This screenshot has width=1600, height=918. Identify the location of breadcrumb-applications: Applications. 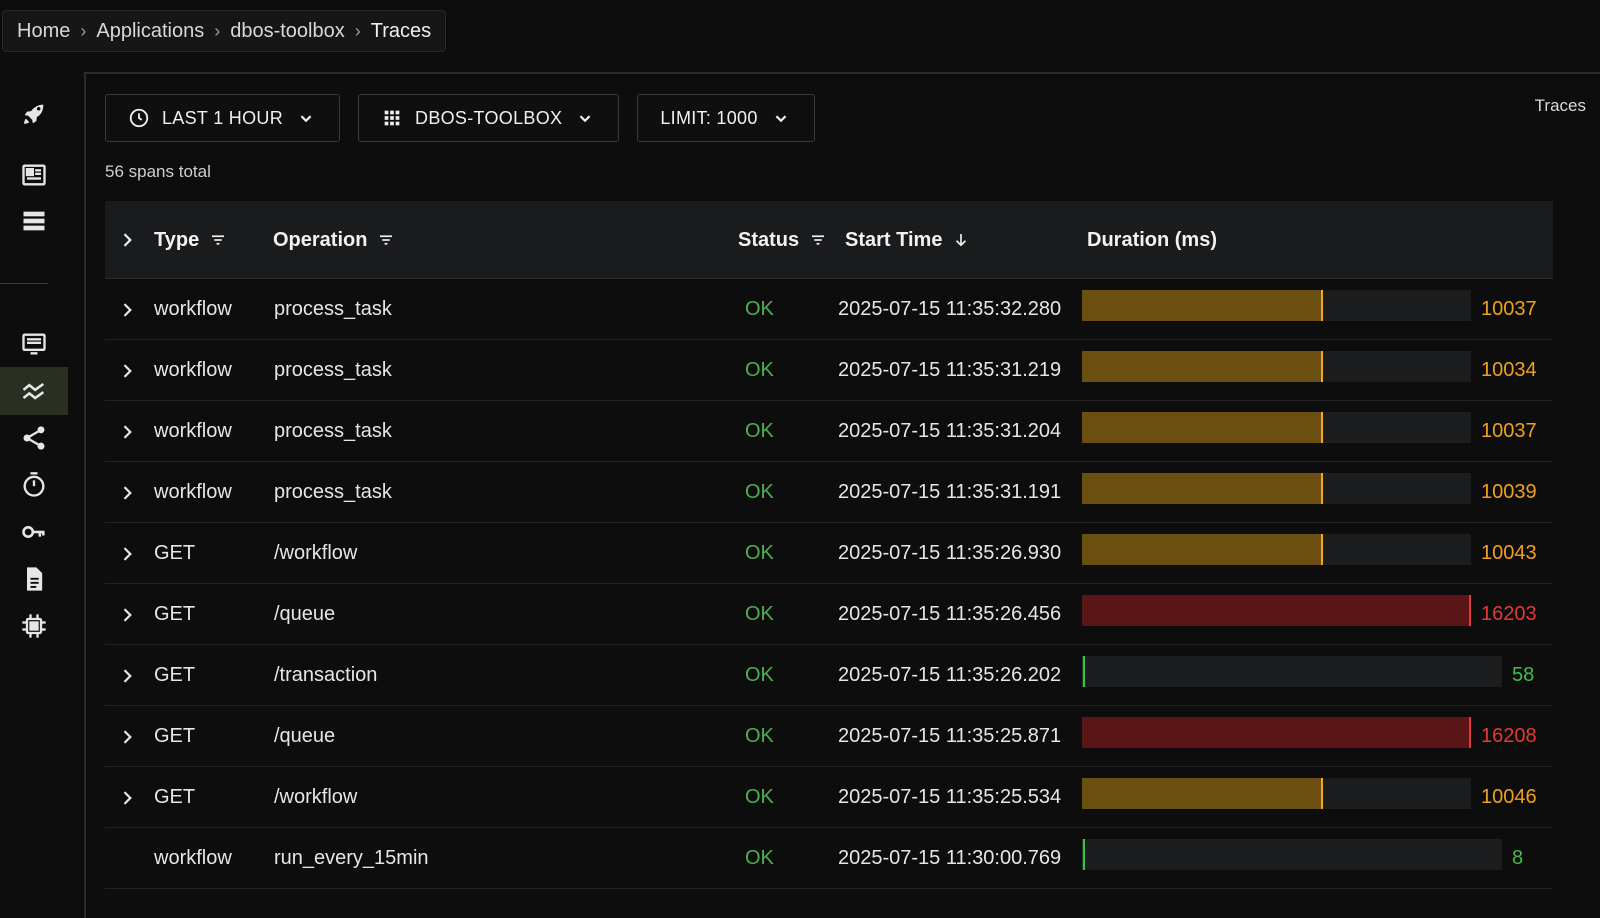
(150, 31).